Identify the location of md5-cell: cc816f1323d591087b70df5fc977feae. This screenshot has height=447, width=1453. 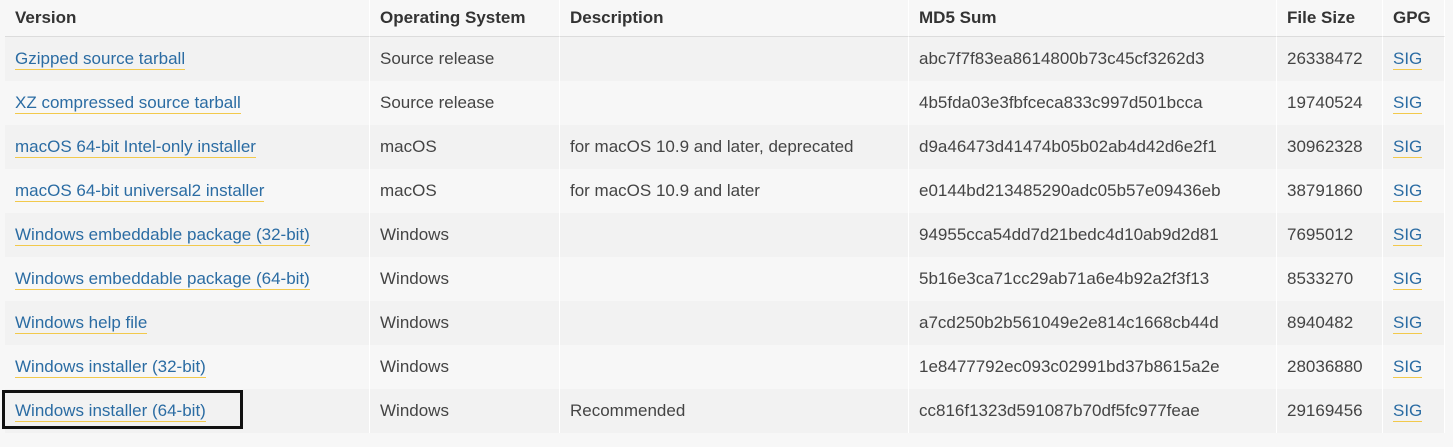
(1093, 411).